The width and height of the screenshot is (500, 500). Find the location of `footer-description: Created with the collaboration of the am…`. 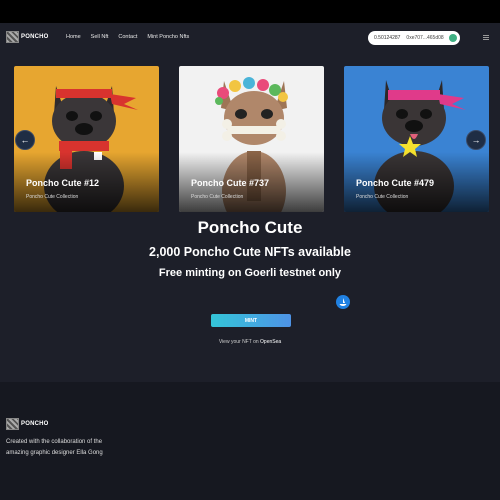

footer-description: Created with the collaboration of the am… is located at coordinates (54, 447).